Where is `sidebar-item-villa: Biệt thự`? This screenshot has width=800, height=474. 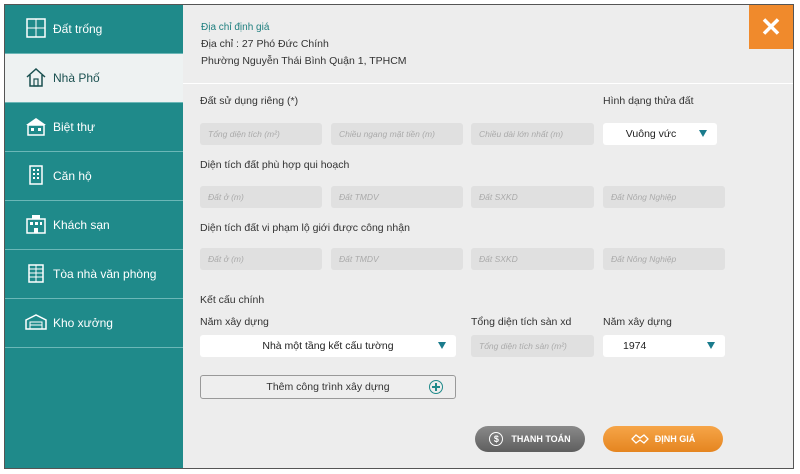 sidebar-item-villa: Biệt thự is located at coordinates (94, 127).